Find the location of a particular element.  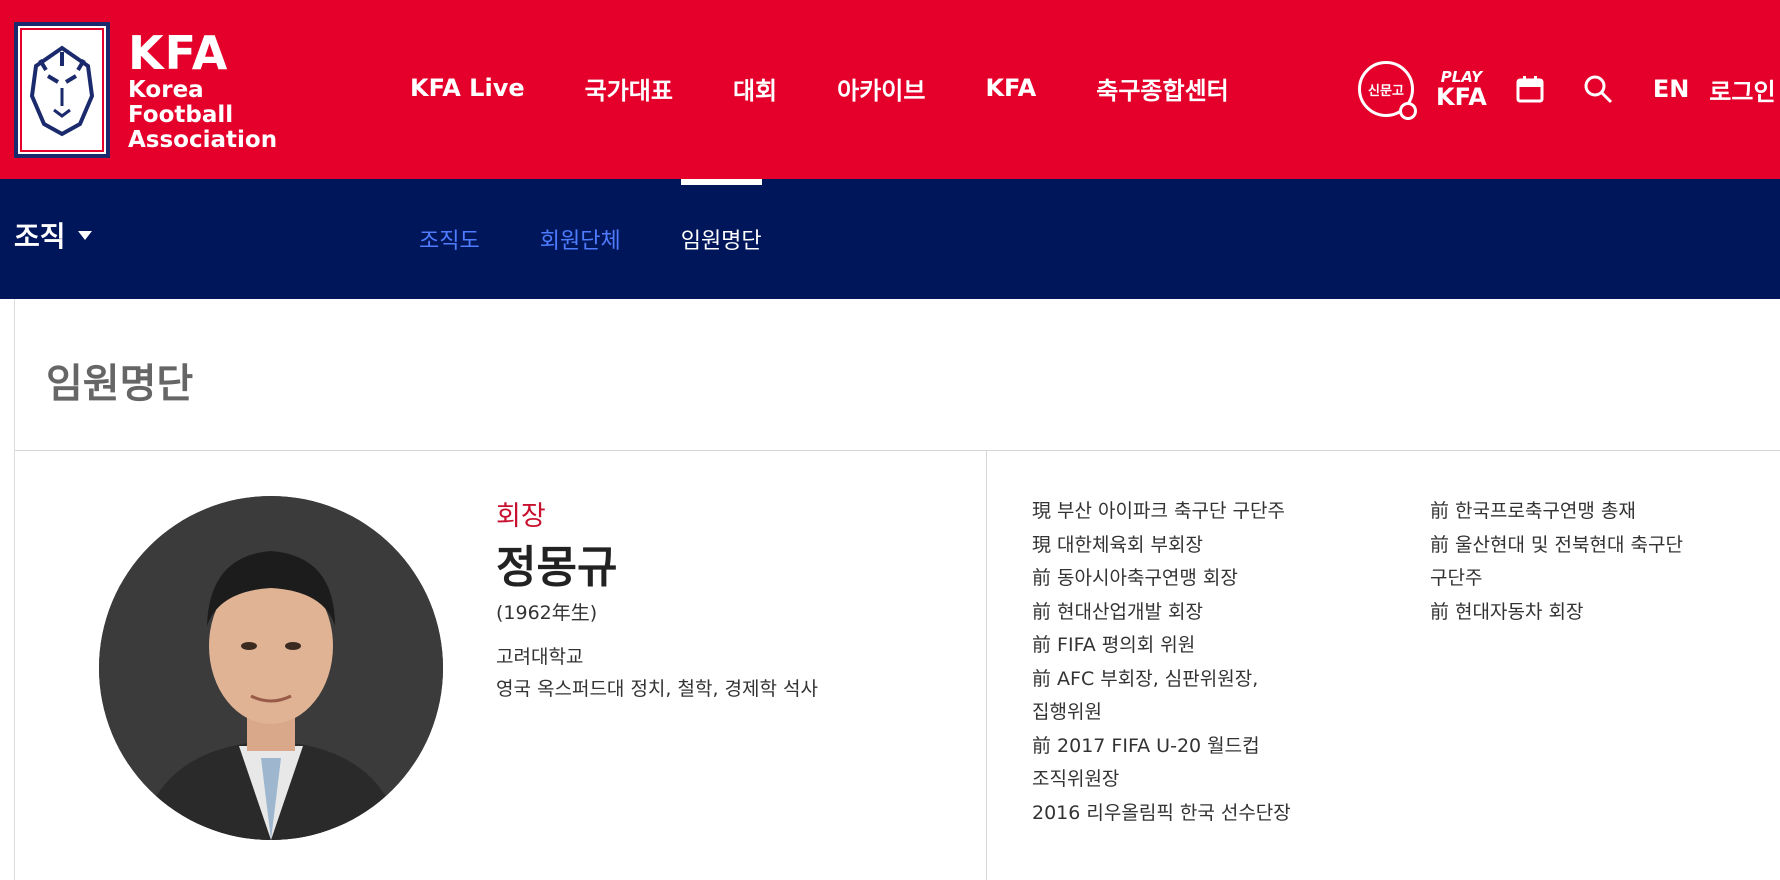

play-kfa-button: PLAY KFA is located at coordinates (1461, 90).